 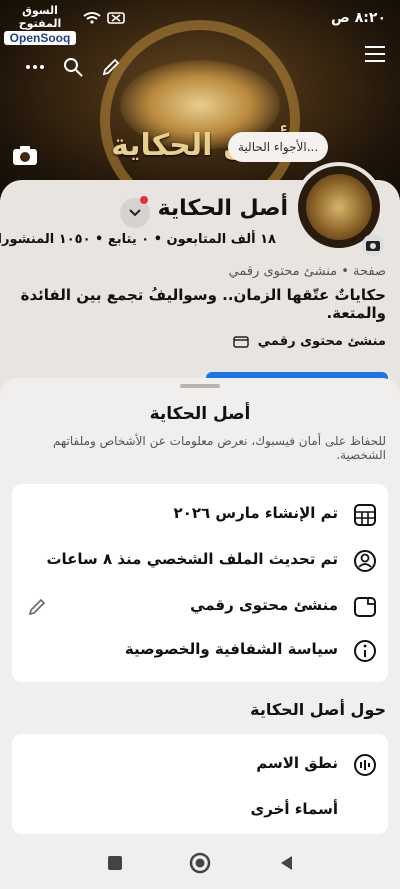 What do you see at coordinates (358, 18) in the screenshot?
I see `status-time: ٨:٢٠ ص` at bounding box center [358, 18].